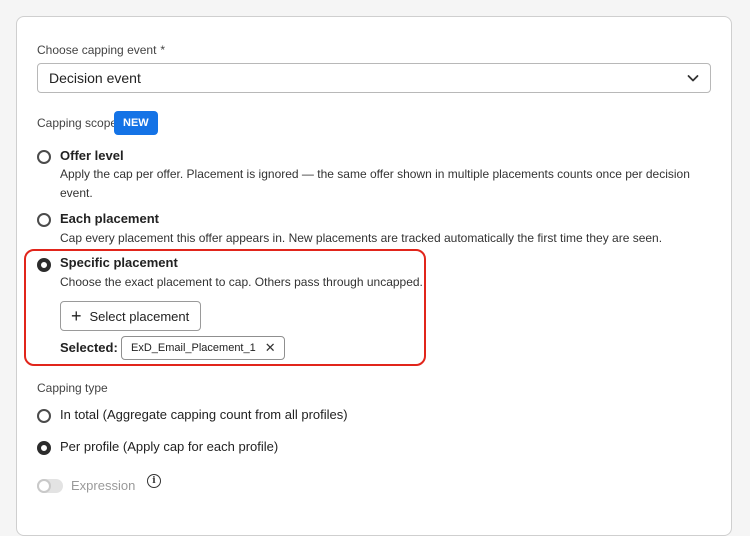 The height and width of the screenshot is (536, 750). Describe the element at coordinates (693, 78) in the screenshot. I see `chevron-down-icon` at that location.